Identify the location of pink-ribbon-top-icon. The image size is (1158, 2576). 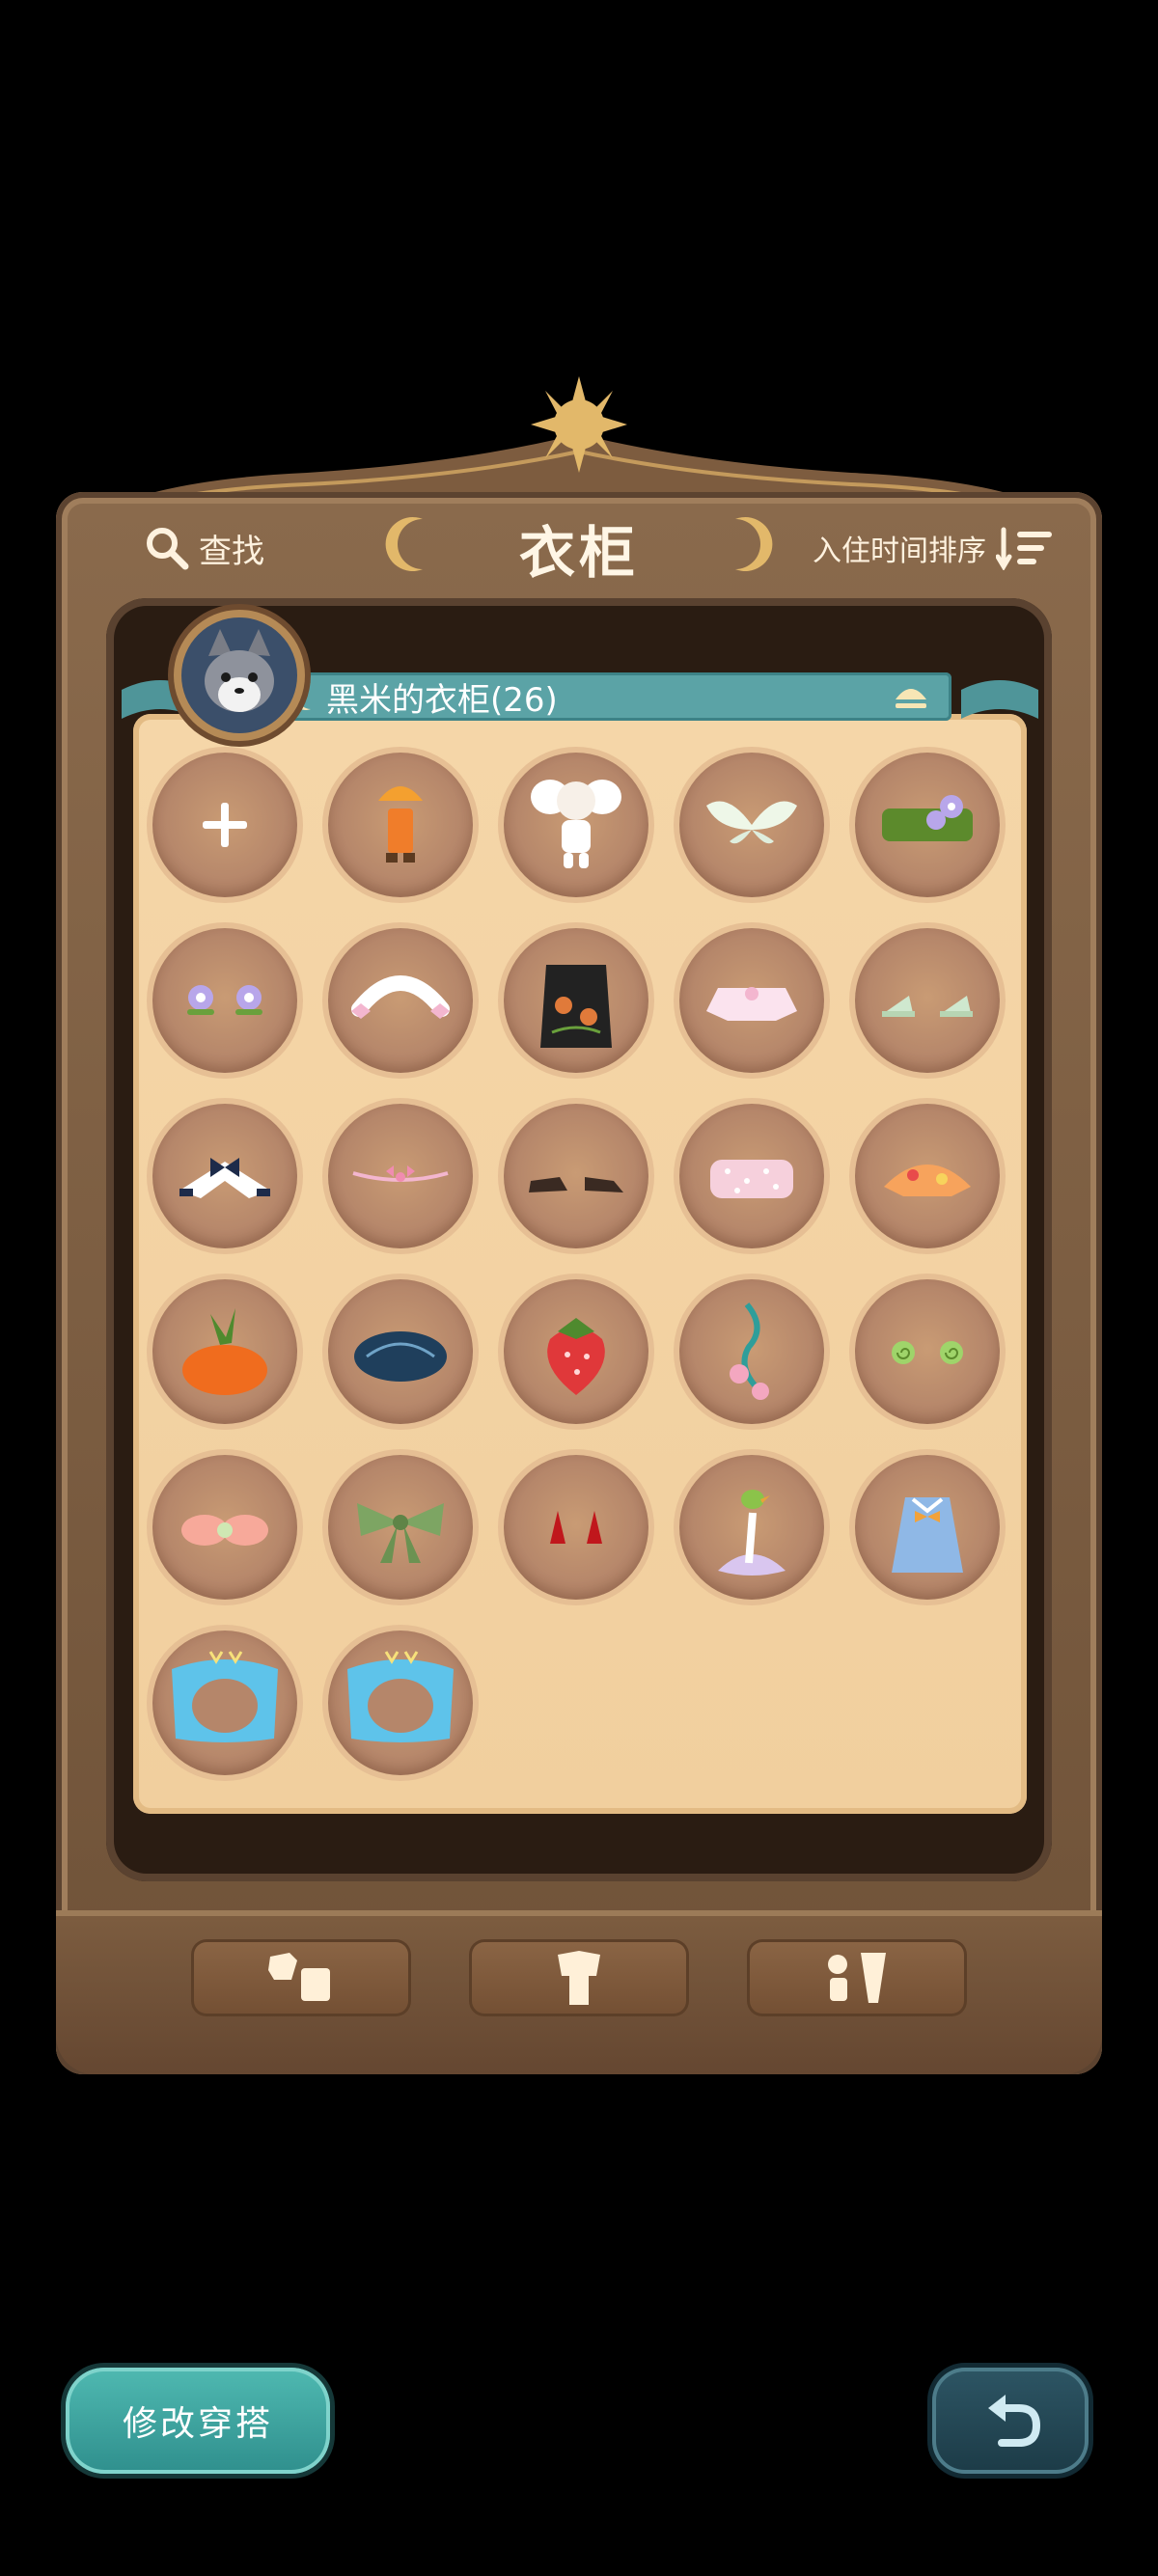
(751, 1004).